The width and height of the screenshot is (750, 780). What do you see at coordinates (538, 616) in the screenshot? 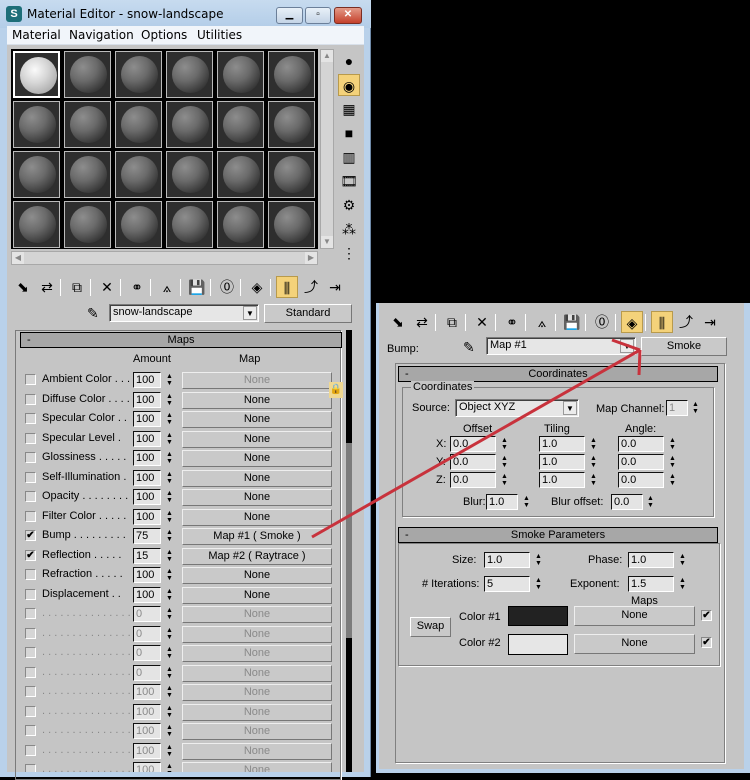
I see `color1-swatch` at bounding box center [538, 616].